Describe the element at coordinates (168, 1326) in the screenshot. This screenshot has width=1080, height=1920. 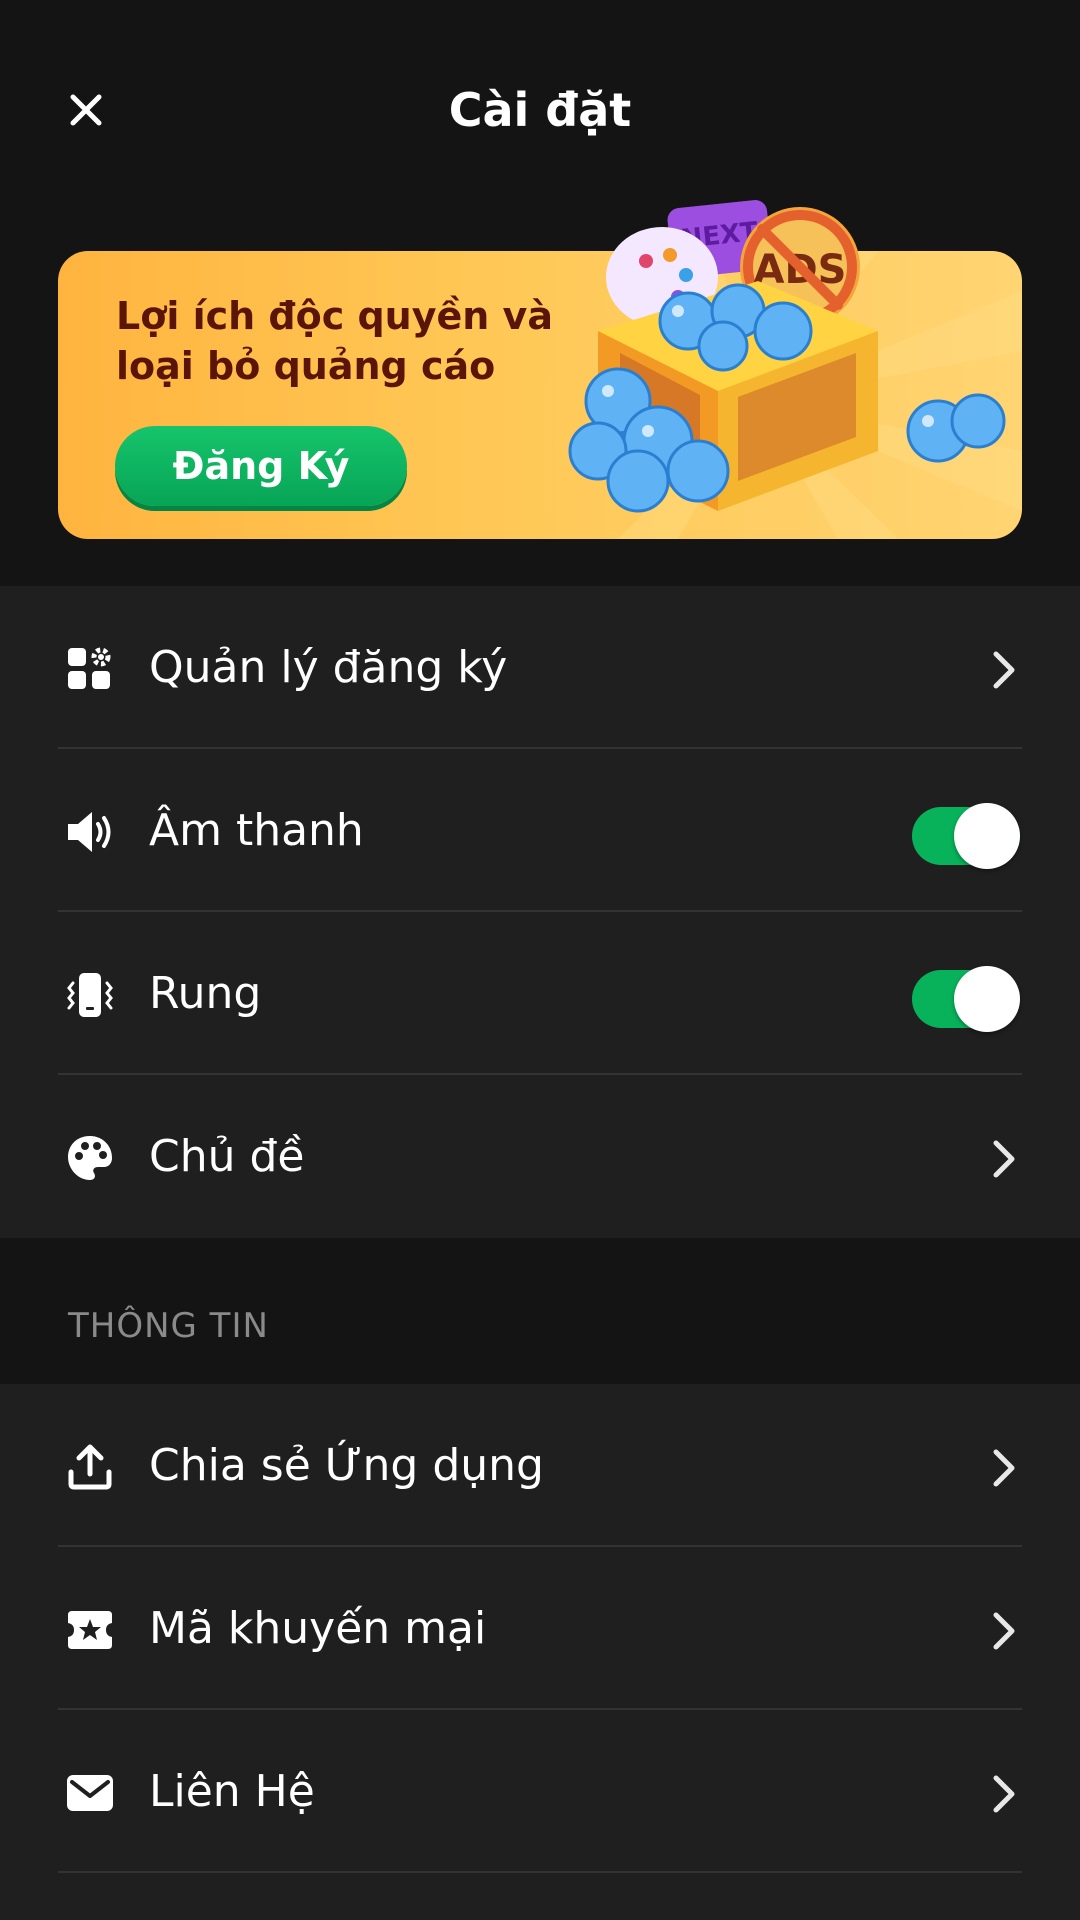
I see `section-heading-info: THÔNG TIN` at that location.